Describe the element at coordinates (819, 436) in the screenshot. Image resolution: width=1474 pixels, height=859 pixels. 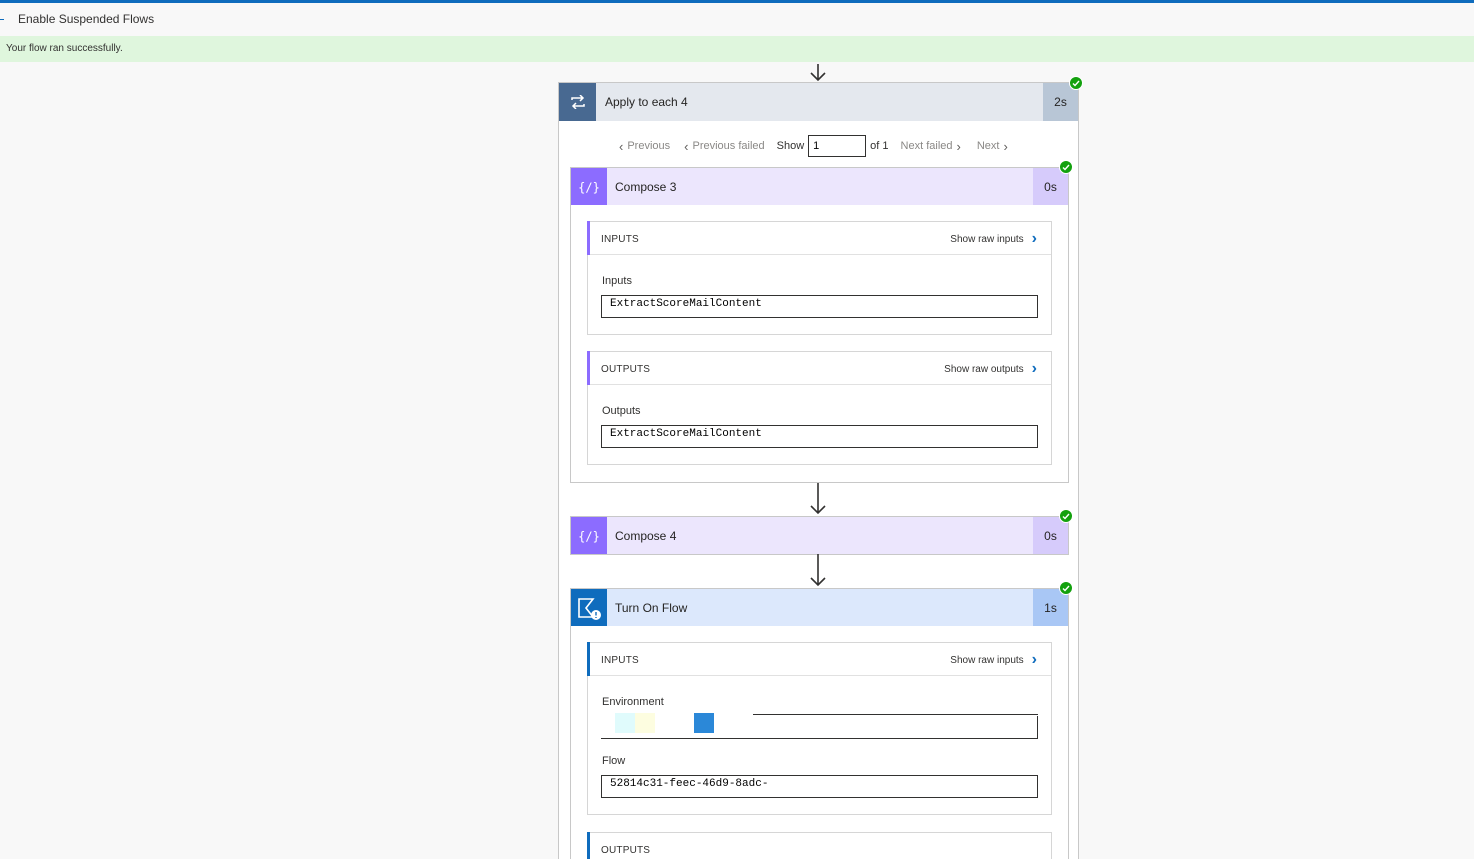
I see `outputs-value-box: ExtractScoreMailContent` at that location.